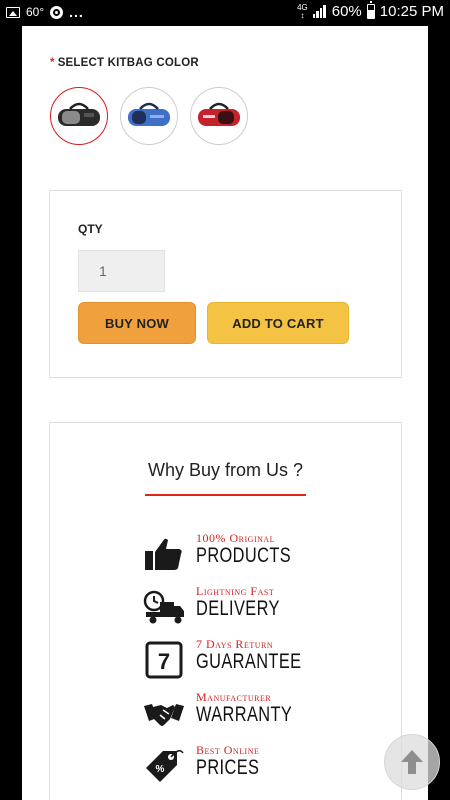  What do you see at coordinates (238, 608) in the screenshot?
I see `feature-title: DELIVERY` at bounding box center [238, 608].